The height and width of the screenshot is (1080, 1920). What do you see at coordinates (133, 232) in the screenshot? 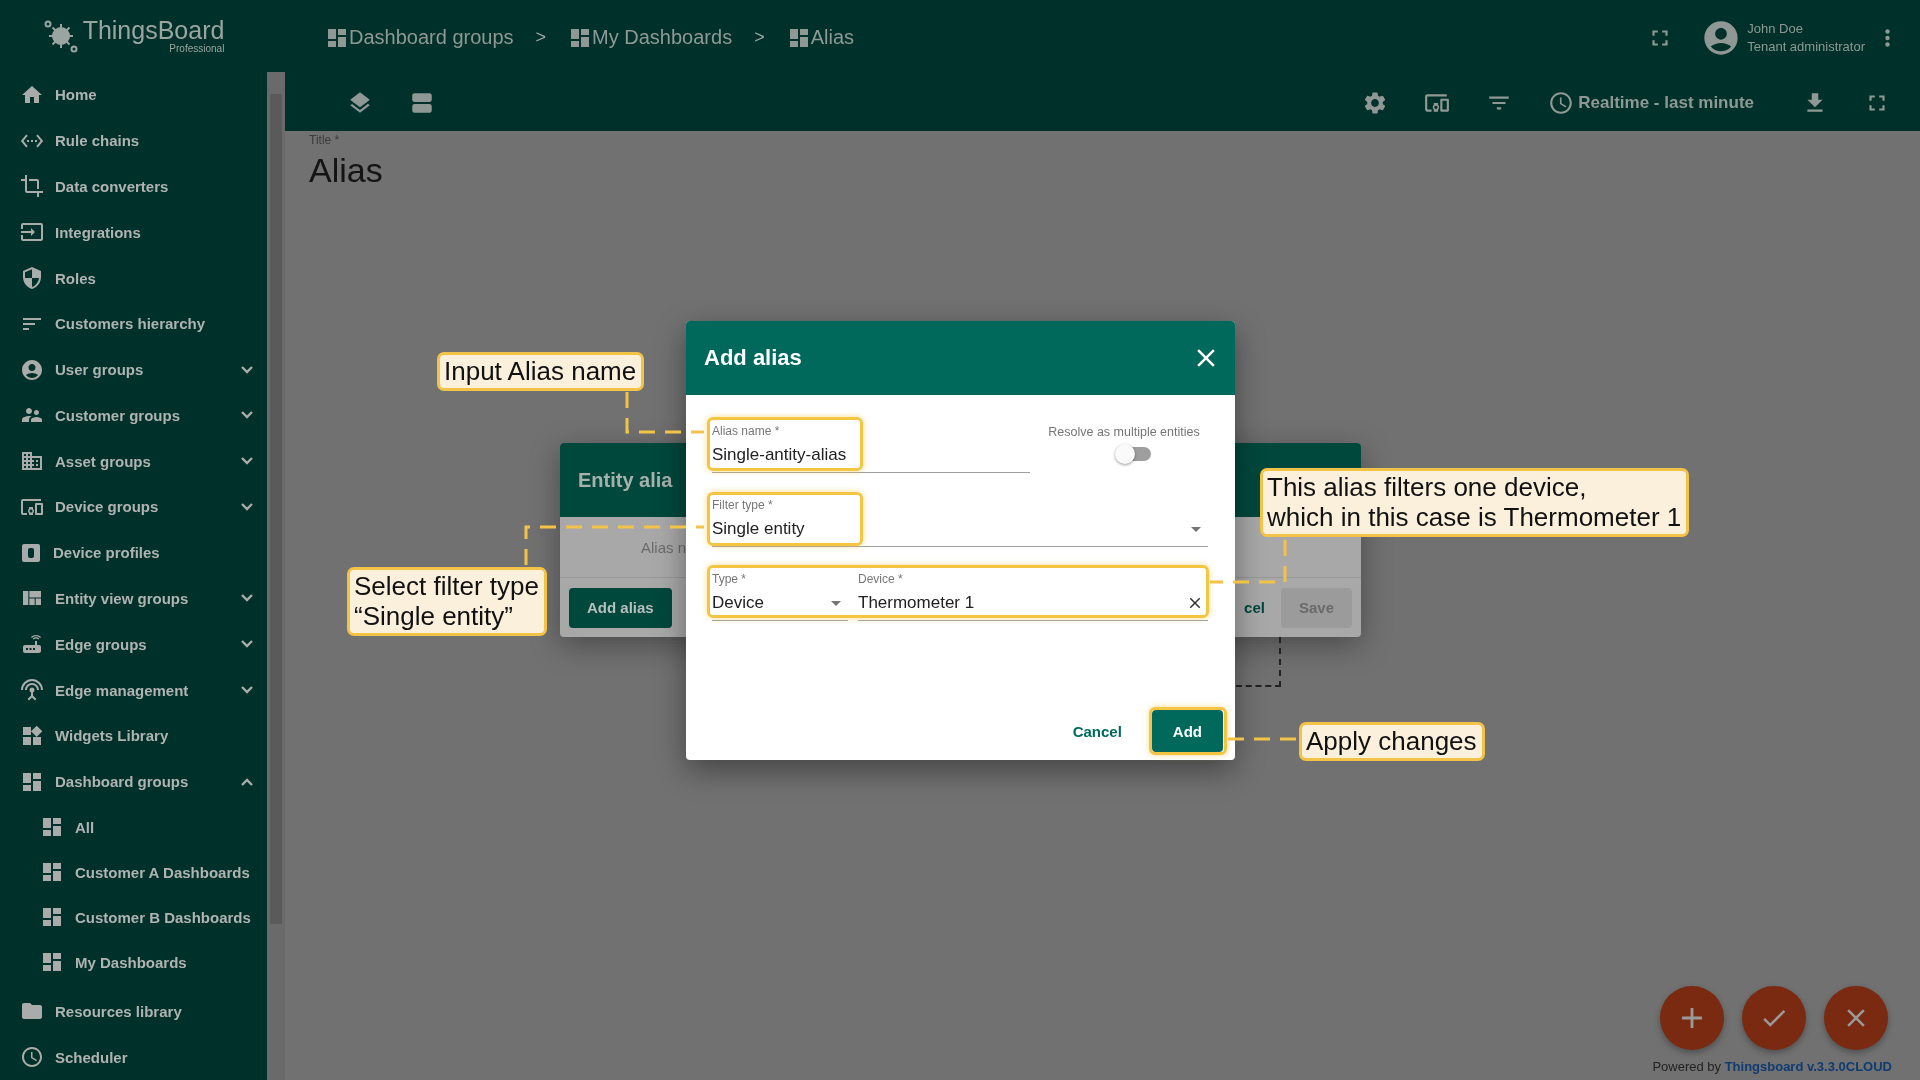
I see `sidebar-item: Integrations` at bounding box center [133, 232].